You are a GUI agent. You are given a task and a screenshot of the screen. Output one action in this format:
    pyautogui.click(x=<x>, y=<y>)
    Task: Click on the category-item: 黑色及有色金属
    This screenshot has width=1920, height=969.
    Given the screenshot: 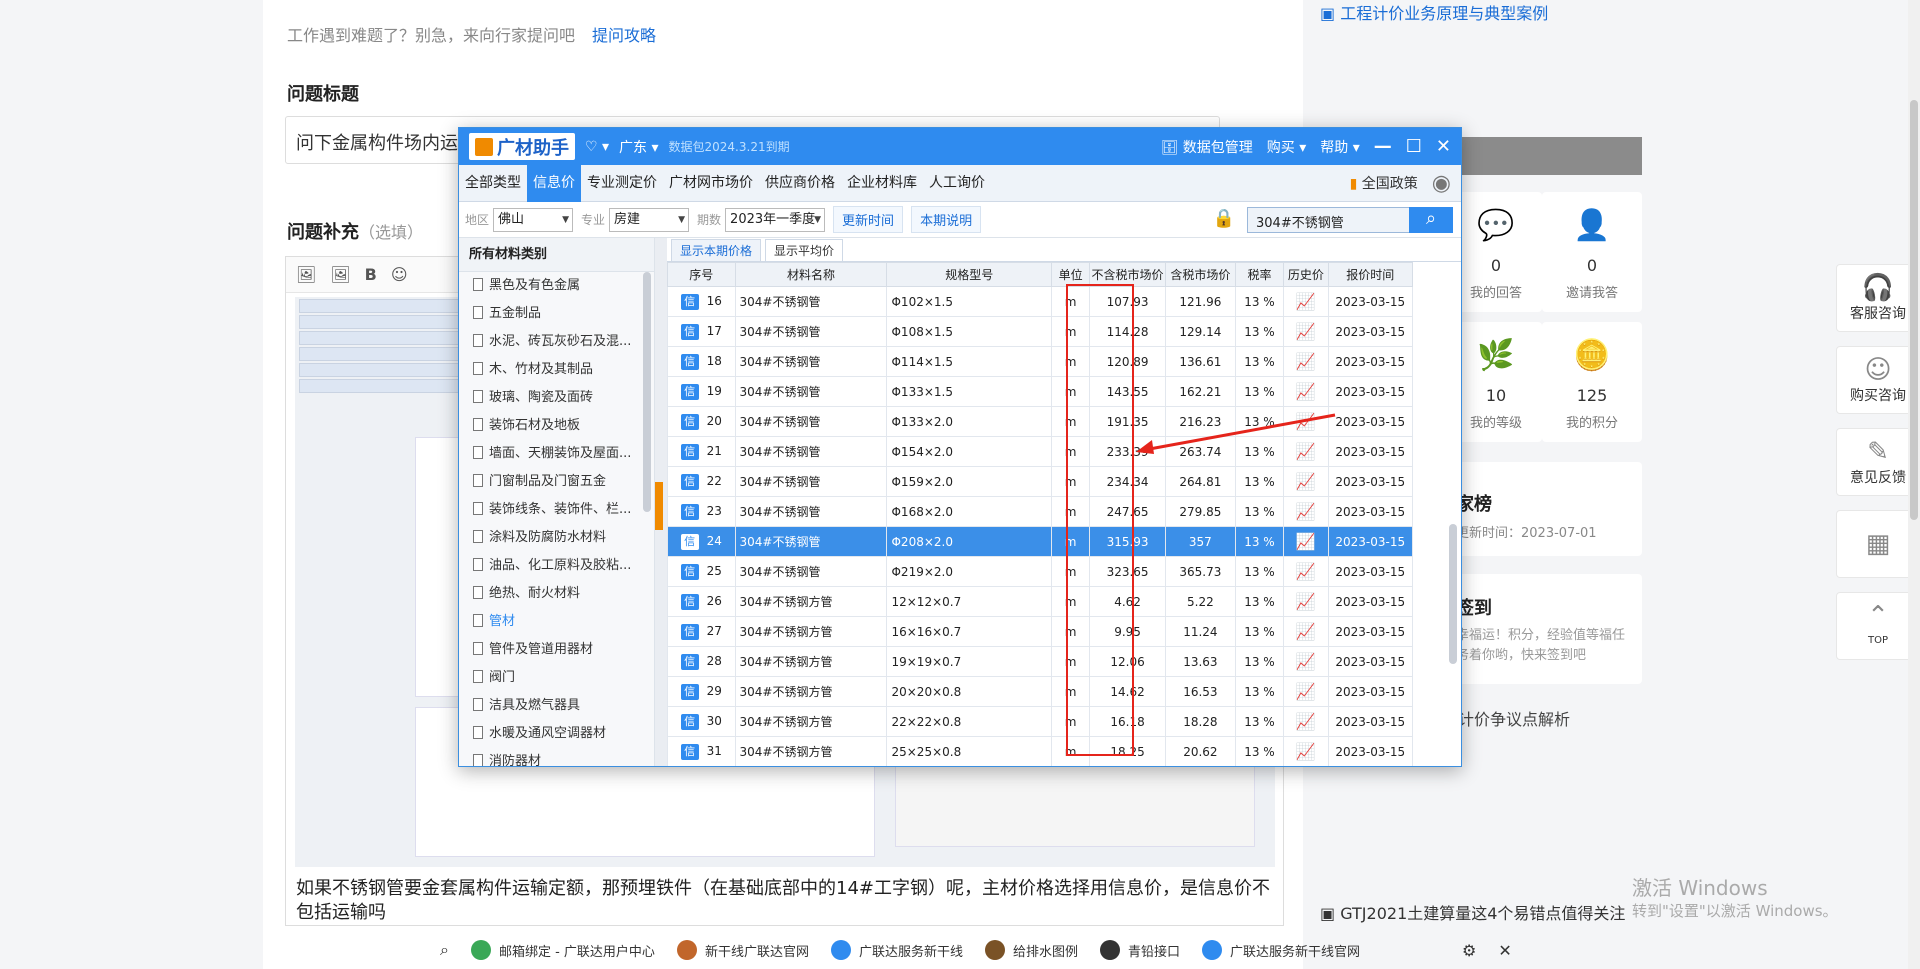 What is the action you would take?
    pyautogui.click(x=556, y=286)
    